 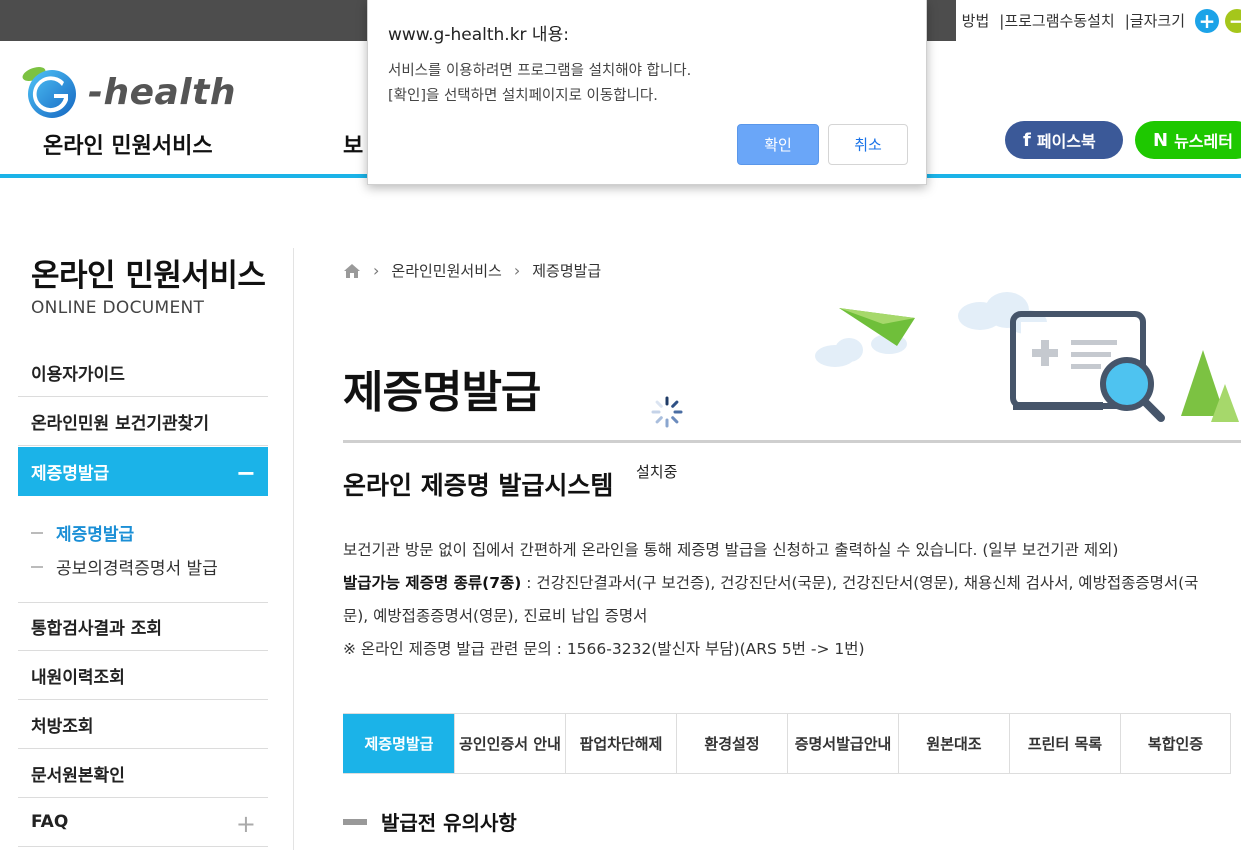 I want to click on util-link-font-size: |글자크기, so click(x=1154, y=21).